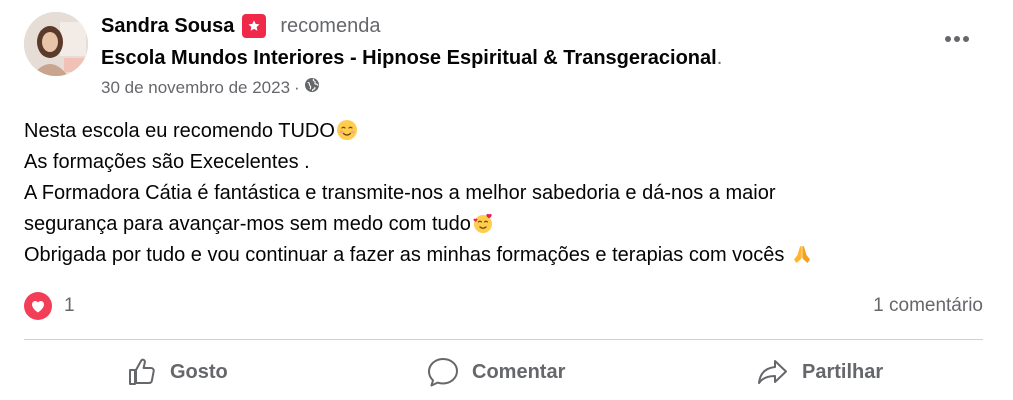 This screenshot has height=400, width=1013. What do you see at coordinates (167, 26) in the screenshot?
I see `author-name: Sandra Sousa` at bounding box center [167, 26].